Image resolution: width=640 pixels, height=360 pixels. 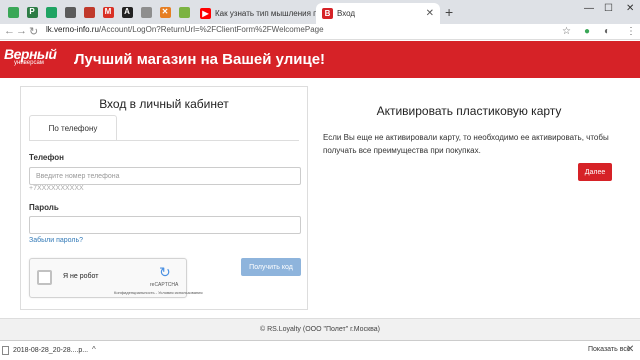 I want to click on parking-icon: P, so click(x=32, y=12).